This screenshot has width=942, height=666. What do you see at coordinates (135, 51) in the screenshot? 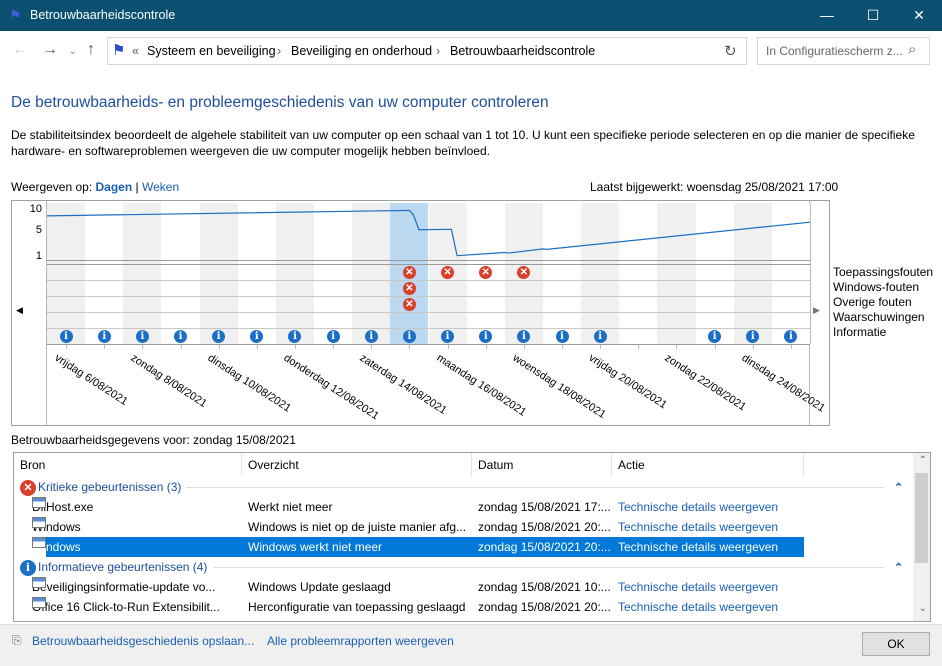
I see `overflow-icon: «` at bounding box center [135, 51].